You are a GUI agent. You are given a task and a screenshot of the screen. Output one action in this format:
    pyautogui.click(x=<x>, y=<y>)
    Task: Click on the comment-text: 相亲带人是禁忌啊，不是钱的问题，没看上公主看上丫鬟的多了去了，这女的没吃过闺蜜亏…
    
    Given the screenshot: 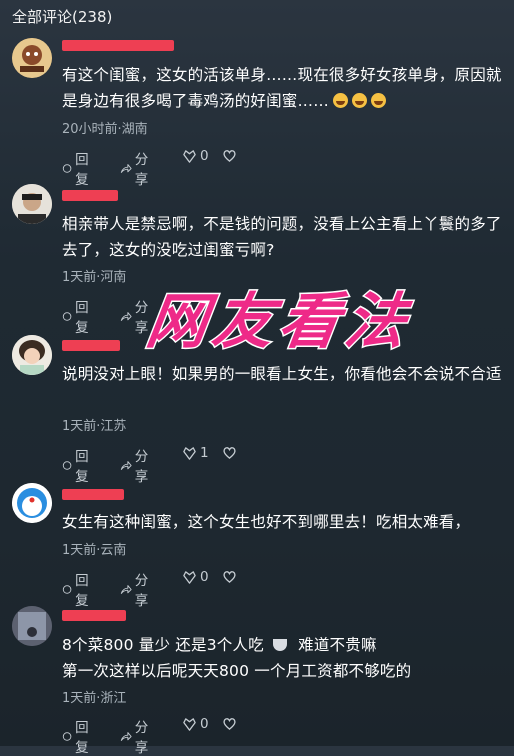 What is the action you would take?
    pyautogui.click(x=282, y=237)
    